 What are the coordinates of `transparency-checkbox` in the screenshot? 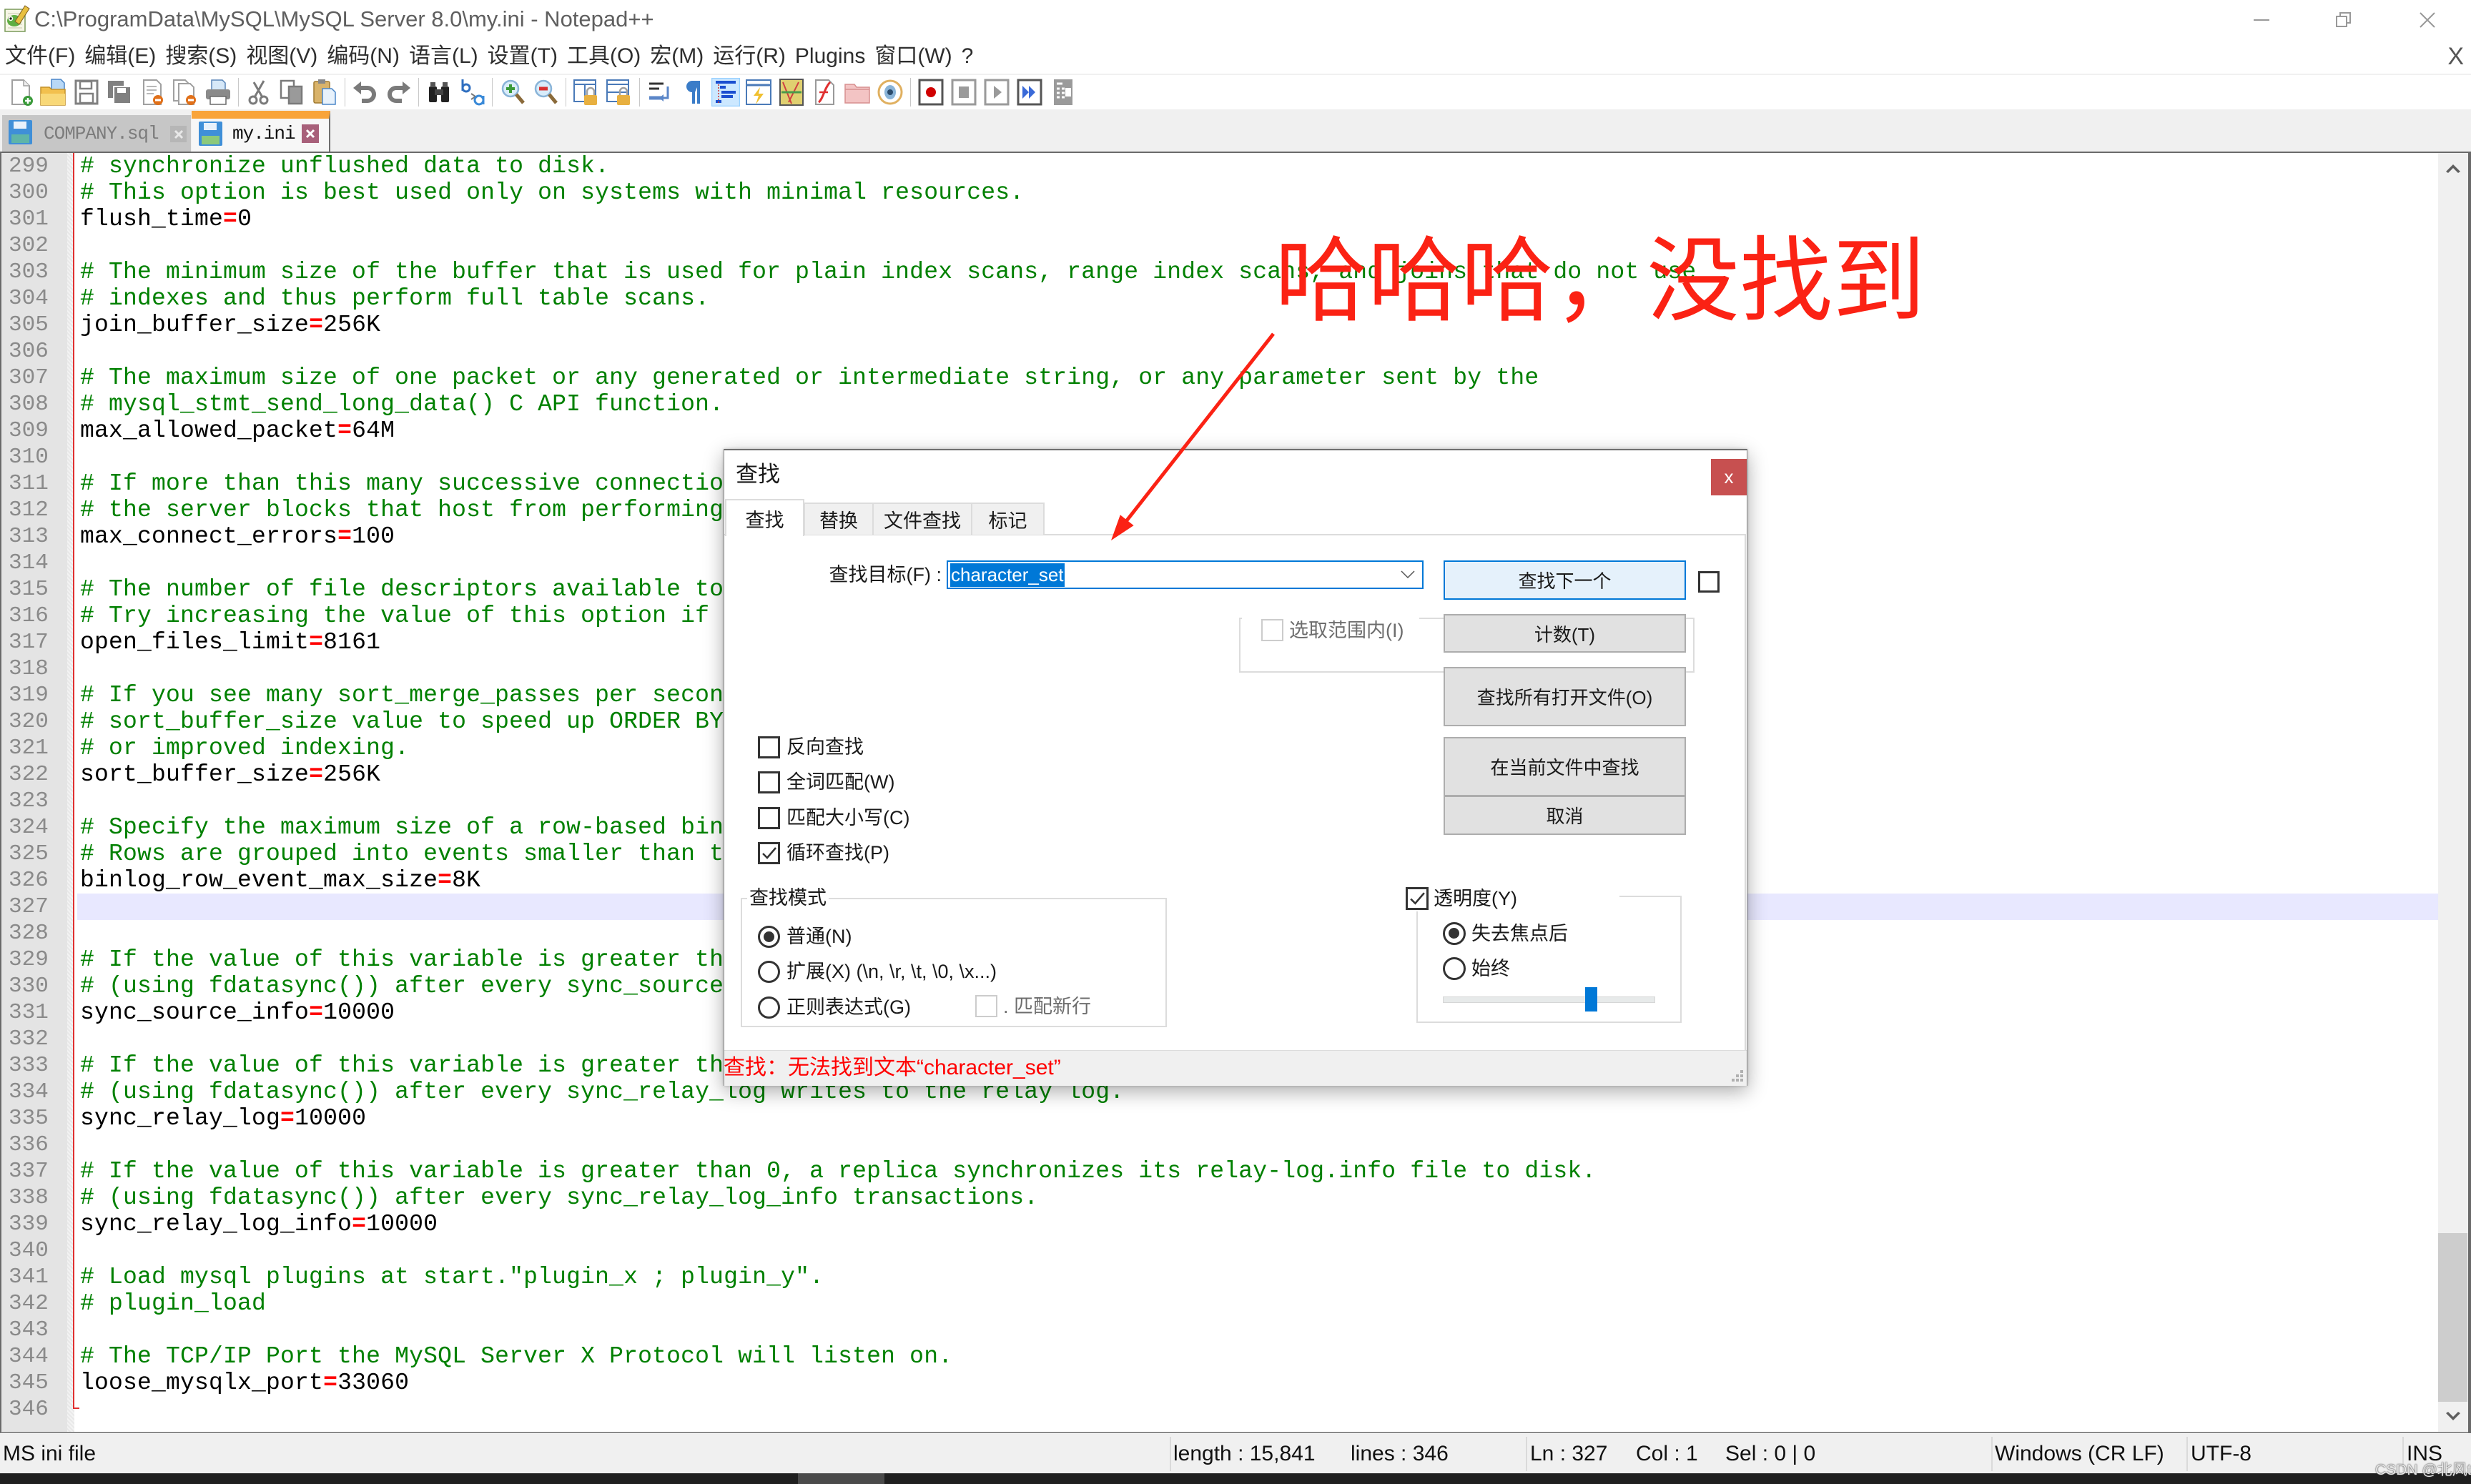 It's located at (1417, 898).